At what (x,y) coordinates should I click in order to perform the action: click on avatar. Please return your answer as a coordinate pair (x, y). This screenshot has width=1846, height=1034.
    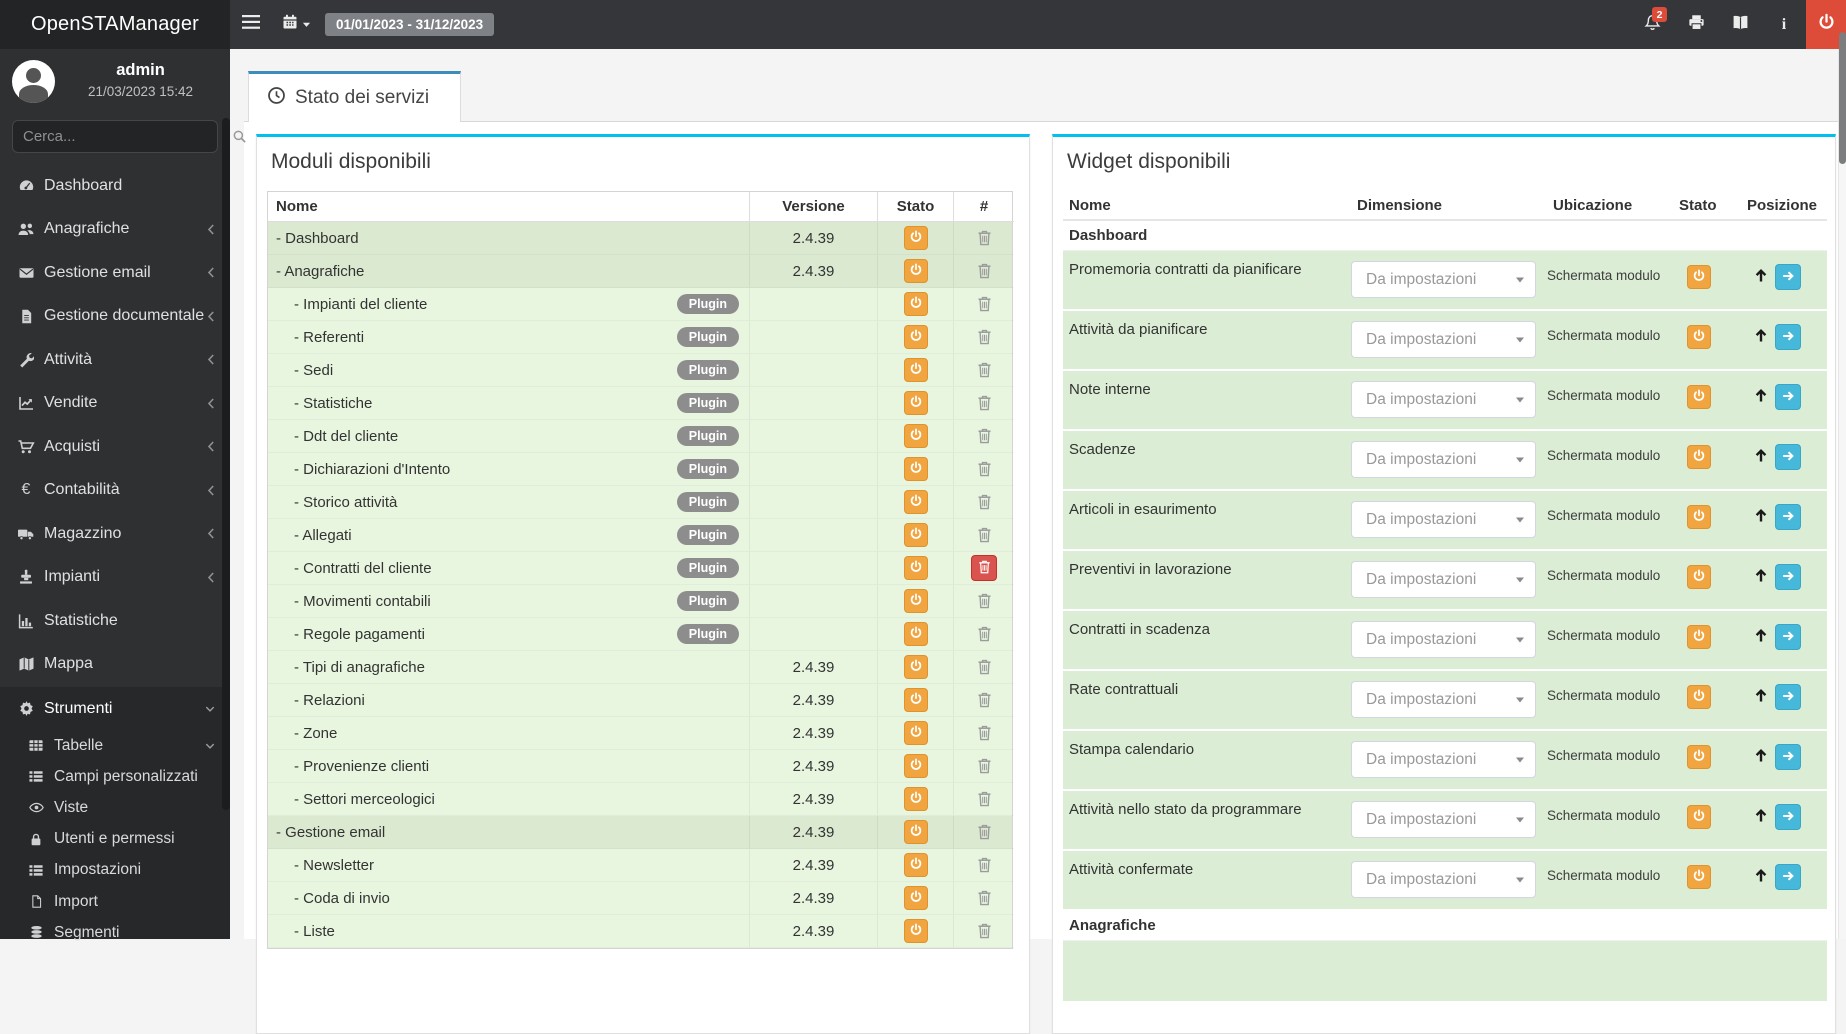
    Looking at the image, I should click on (33, 81).